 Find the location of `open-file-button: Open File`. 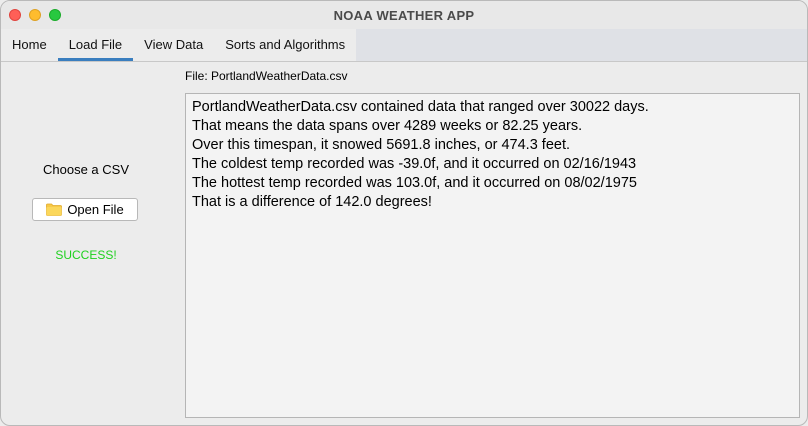

open-file-button: Open File is located at coordinates (85, 209).